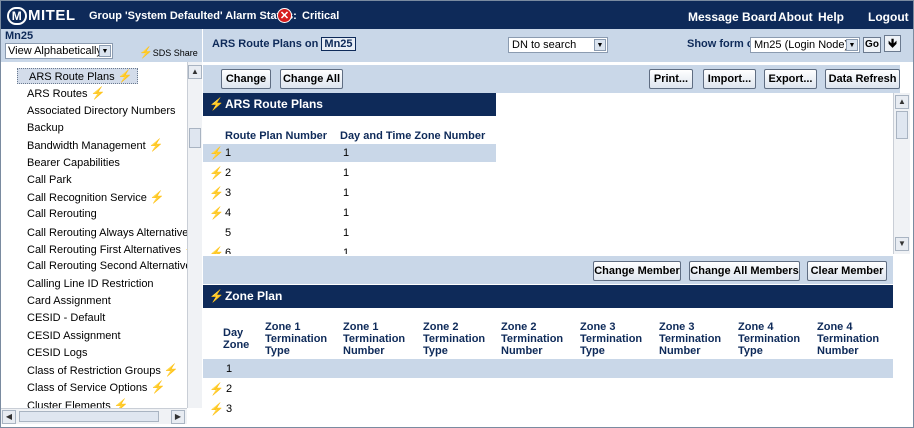  Describe the element at coordinates (95, 145) in the screenshot. I see `tree-item: Bandwidth Management ⚡` at that location.